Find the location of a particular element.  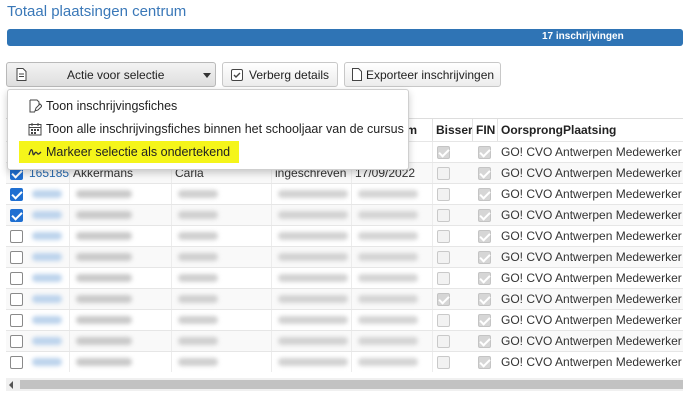

scroll-left-icon is located at coordinates (11, 385).